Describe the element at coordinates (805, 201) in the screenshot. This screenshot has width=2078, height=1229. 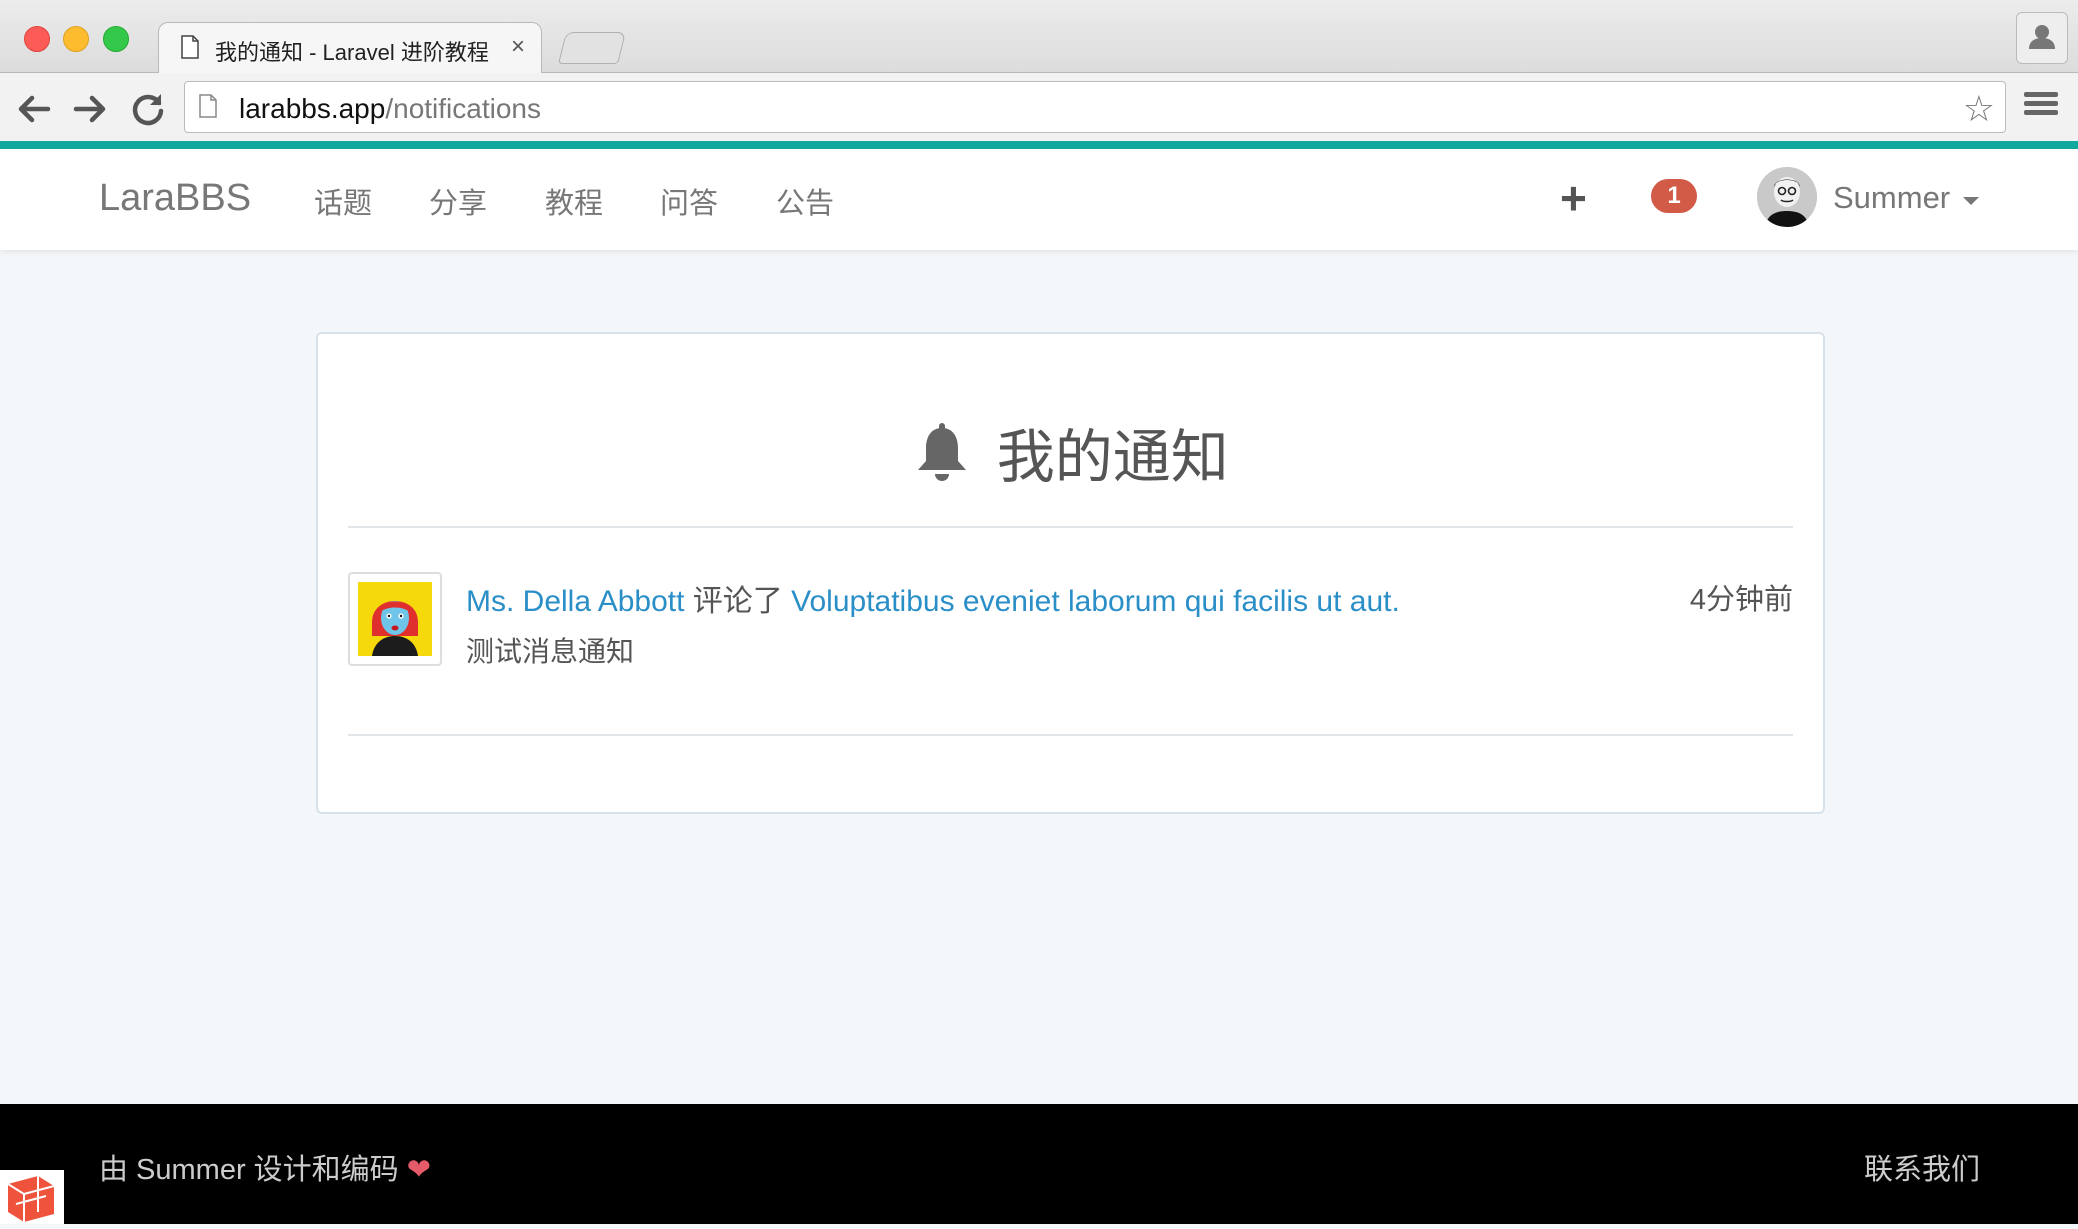
I see `nav-item-announcements: 公告` at that location.